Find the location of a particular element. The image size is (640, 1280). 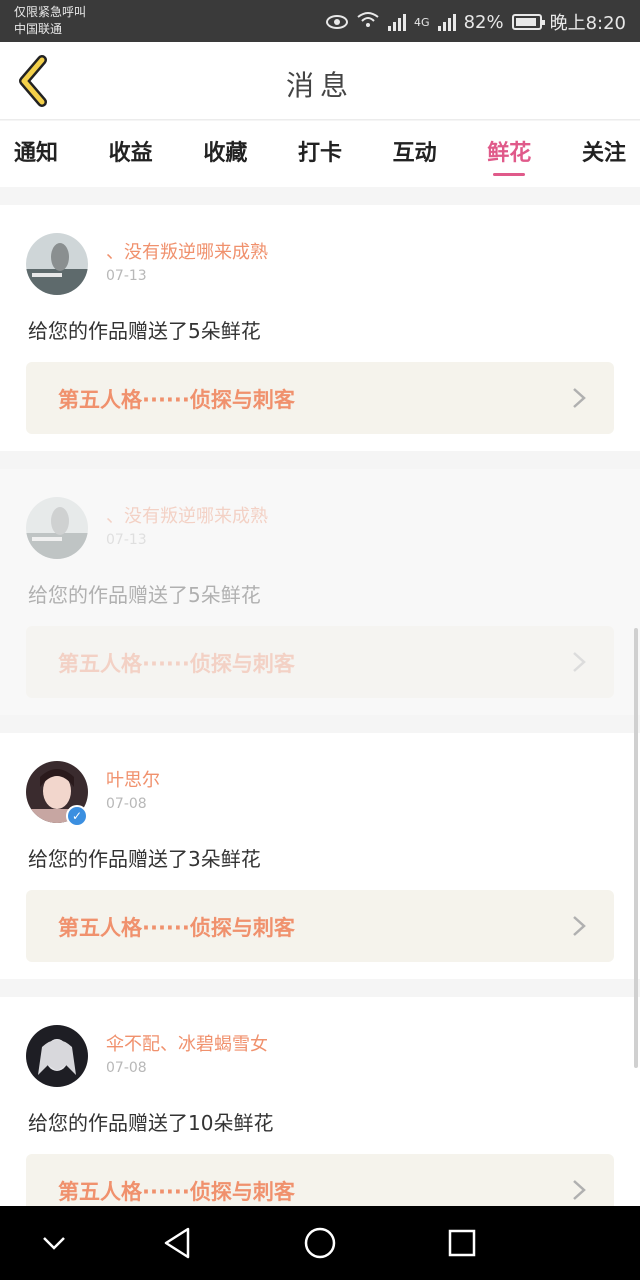

status-icons: 4G 82% 晚上8:20 is located at coordinates (476, 22).